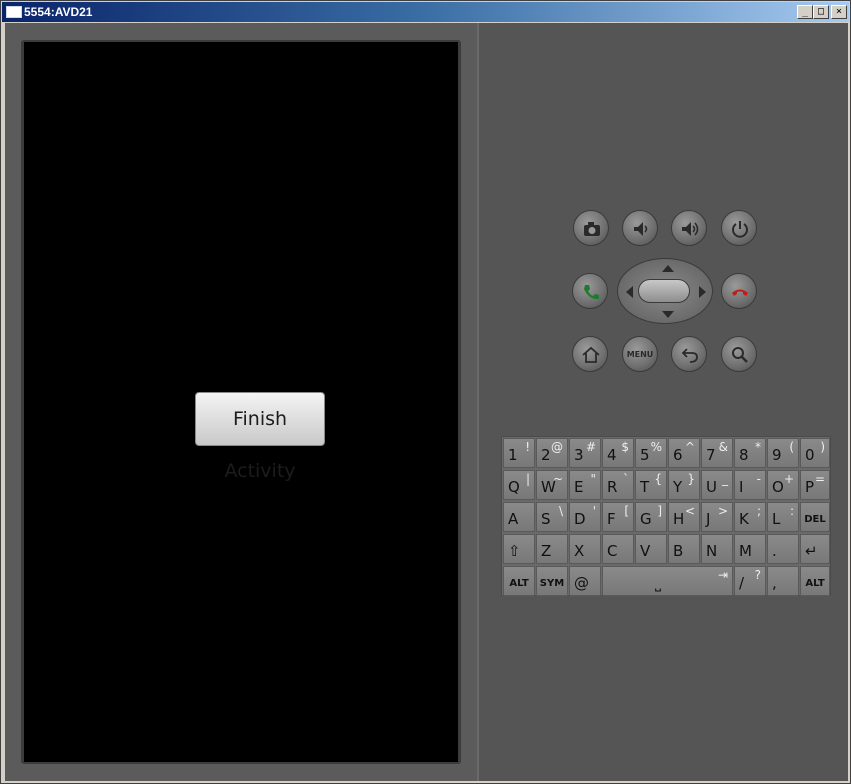  I want to click on finish-activity-button: Finish Activity, so click(260, 437).